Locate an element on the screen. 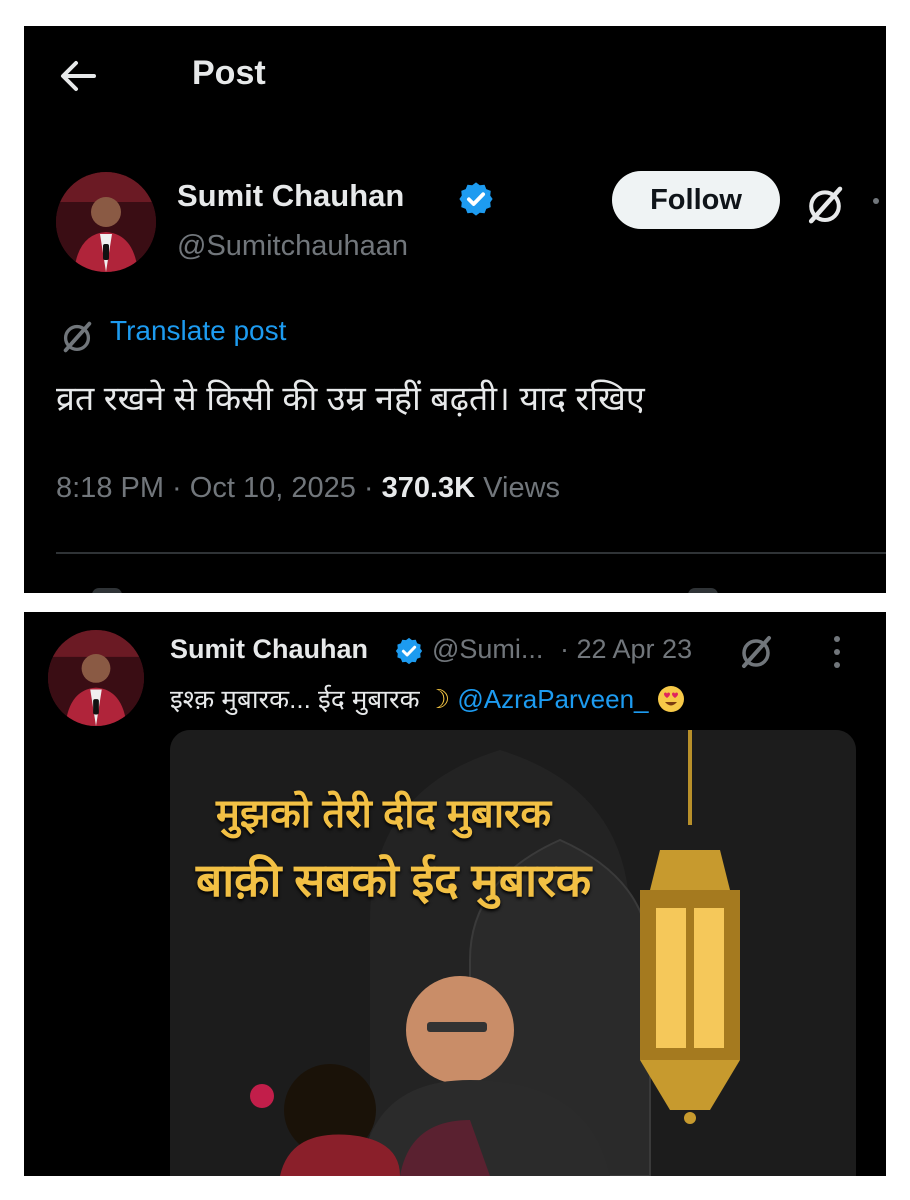 The image size is (910, 1200). back-arrow-icon is located at coordinates (78, 76).